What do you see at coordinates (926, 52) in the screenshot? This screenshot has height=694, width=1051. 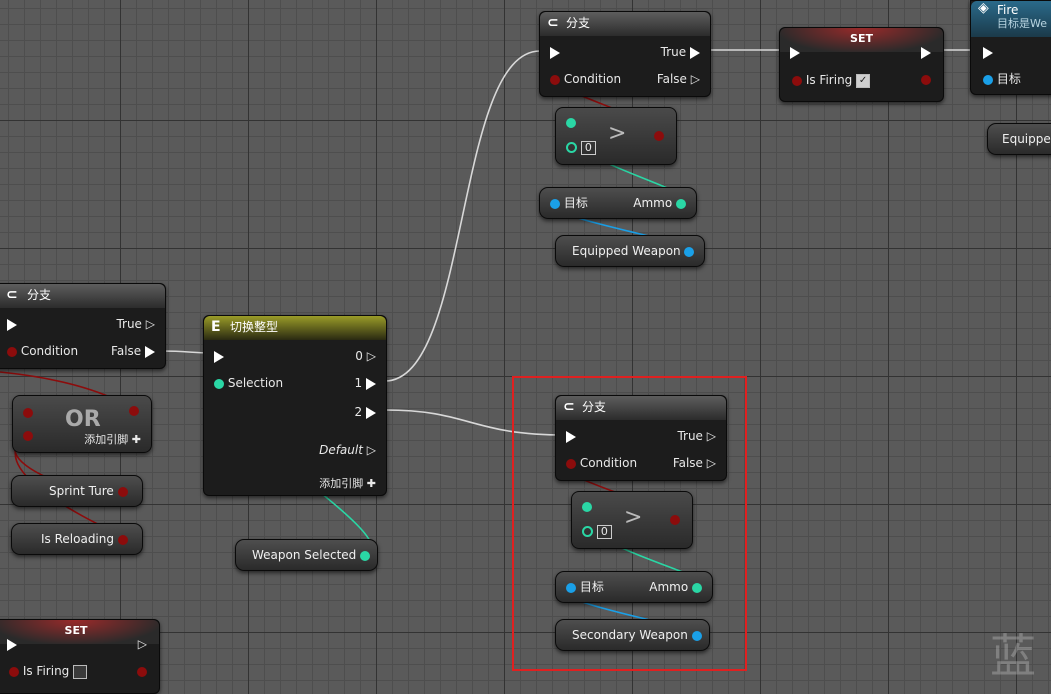 I see `exec-out-pin` at bounding box center [926, 52].